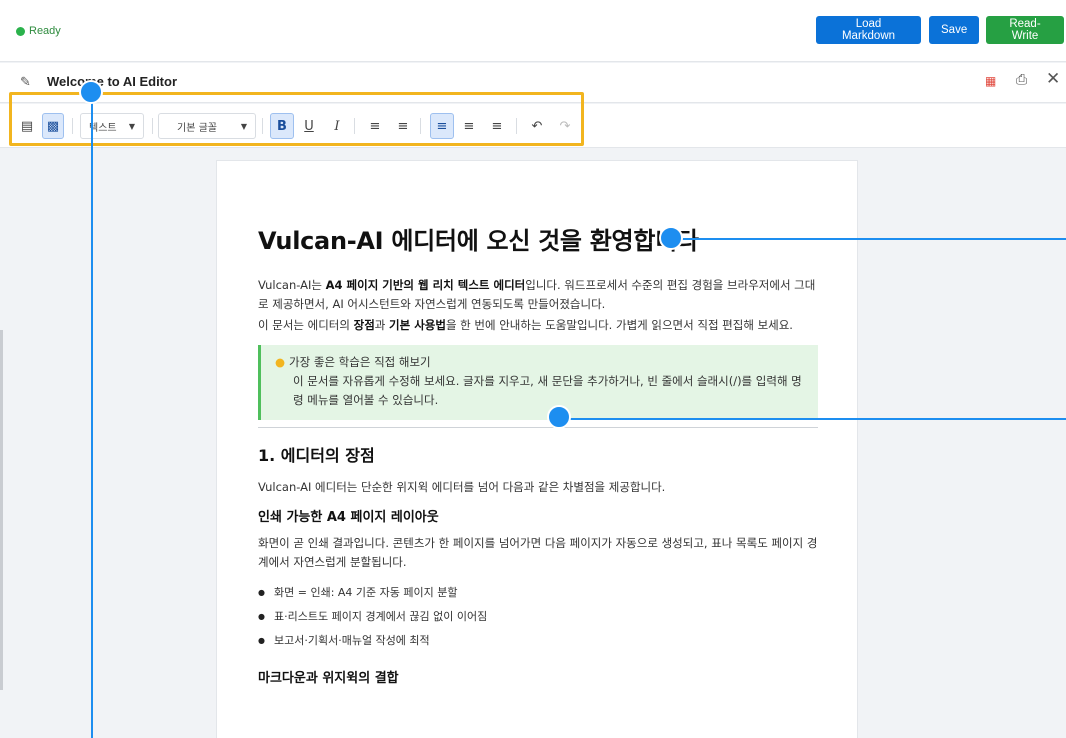 This screenshot has height=738, width=1066. I want to click on panel-resize-handle, so click(1, 510).